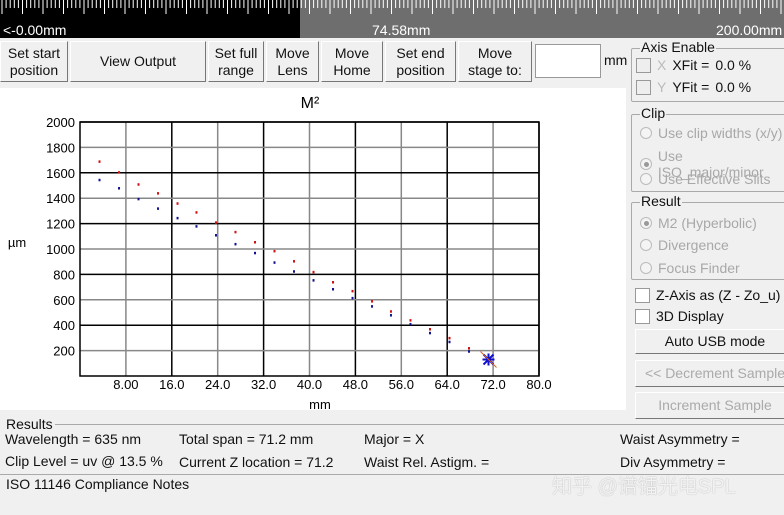 Image resolution: width=784 pixels, height=515 pixels. Describe the element at coordinates (401, 30) in the screenshot. I see `ruler-current-label: 74.58mm` at that location.